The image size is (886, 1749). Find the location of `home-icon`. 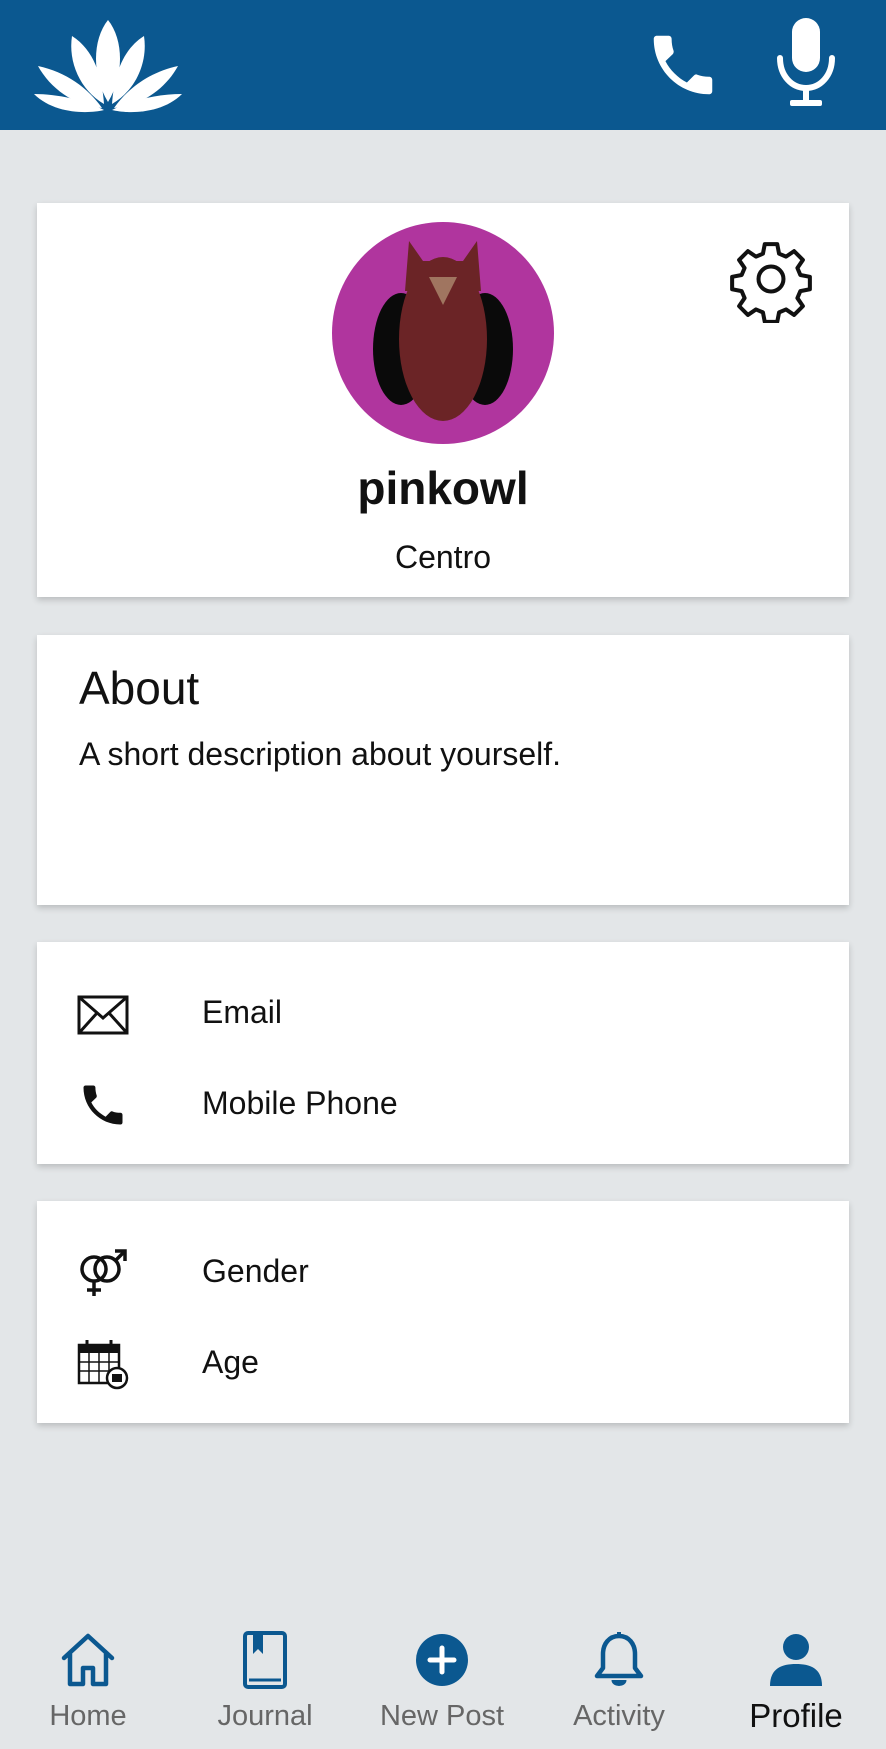

home-icon is located at coordinates (88, 1660).